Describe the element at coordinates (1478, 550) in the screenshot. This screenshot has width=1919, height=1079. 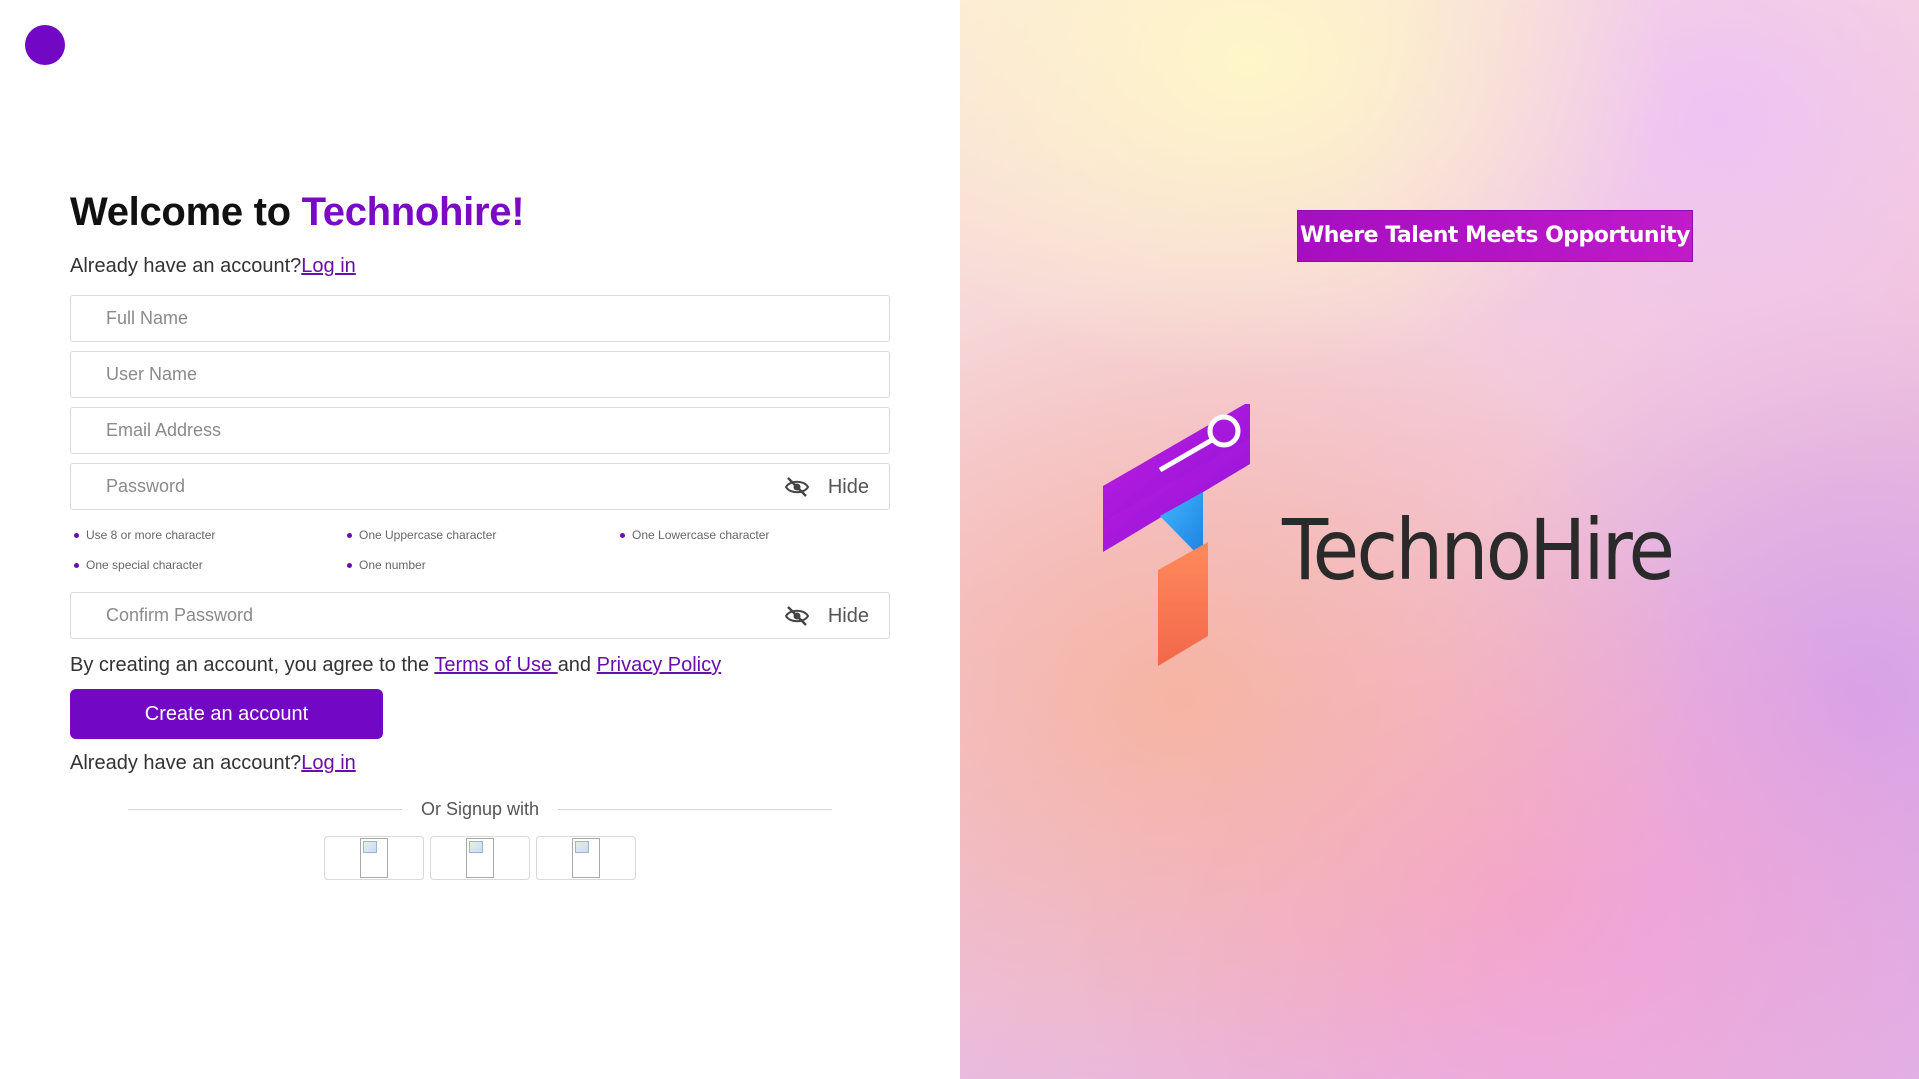
I see `brand-name: TechnoHire` at that location.